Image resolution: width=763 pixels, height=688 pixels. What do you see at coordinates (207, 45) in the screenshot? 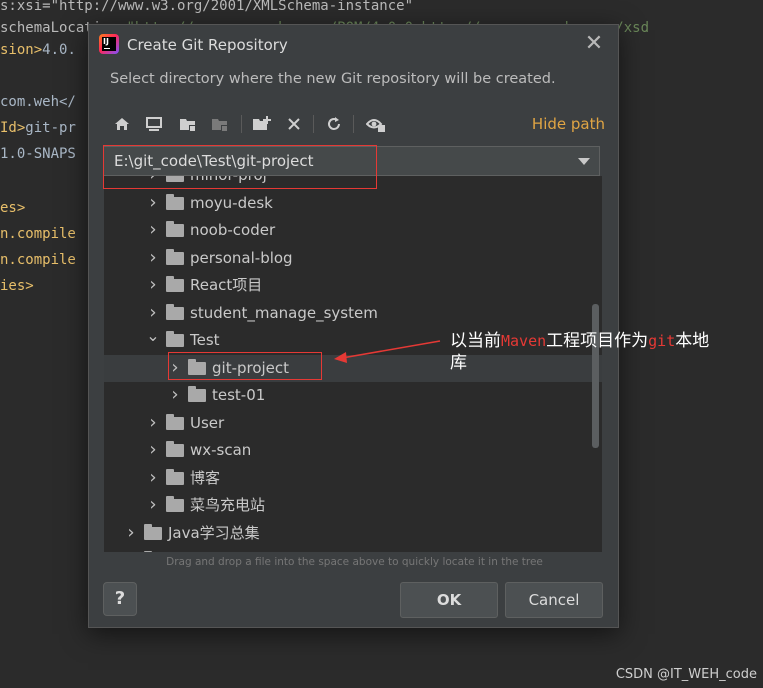
I see `dialog-title: Create Git Repository` at bounding box center [207, 45].